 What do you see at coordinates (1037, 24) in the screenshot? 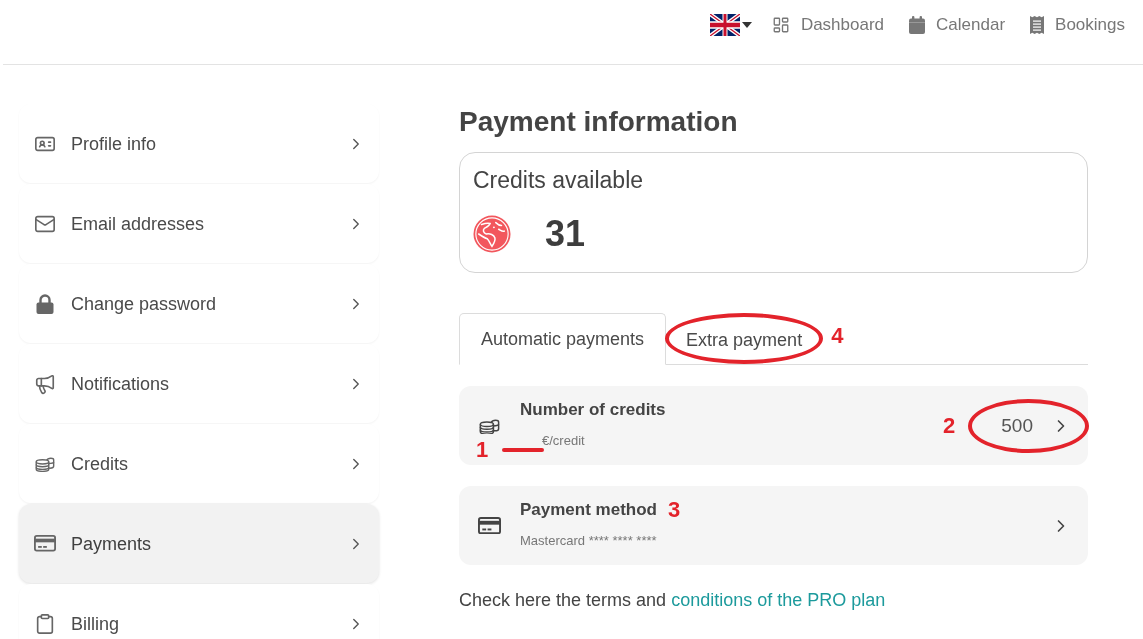
I see `receipt-icon` at bounding box center [1037, 24].